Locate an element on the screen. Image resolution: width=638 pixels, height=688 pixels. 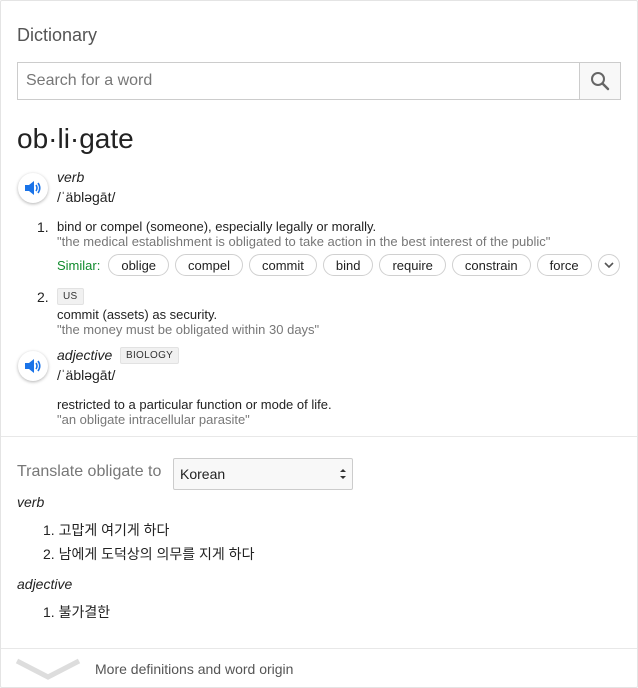
selected-language: Korean is located at coordinates (203, 474).